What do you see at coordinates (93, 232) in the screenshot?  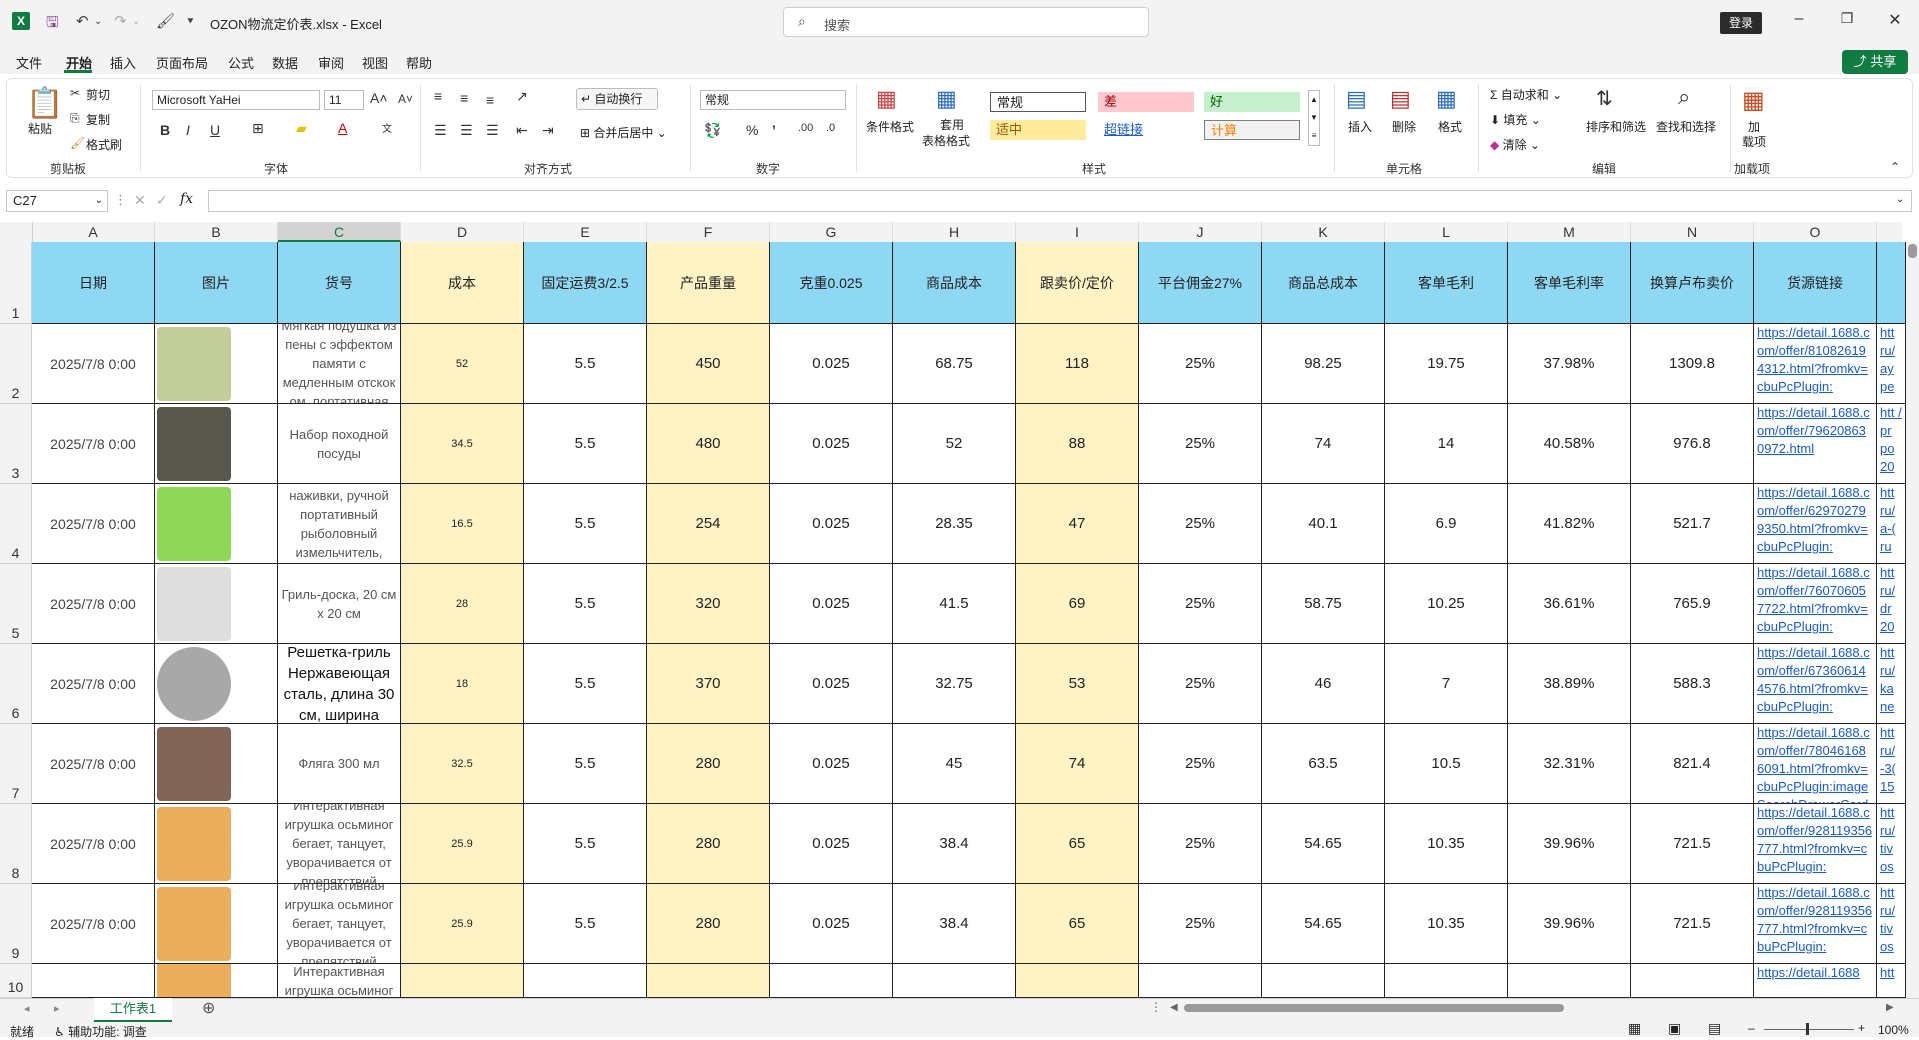 I see `column-header-a: A` at bounding box center [93, 232].